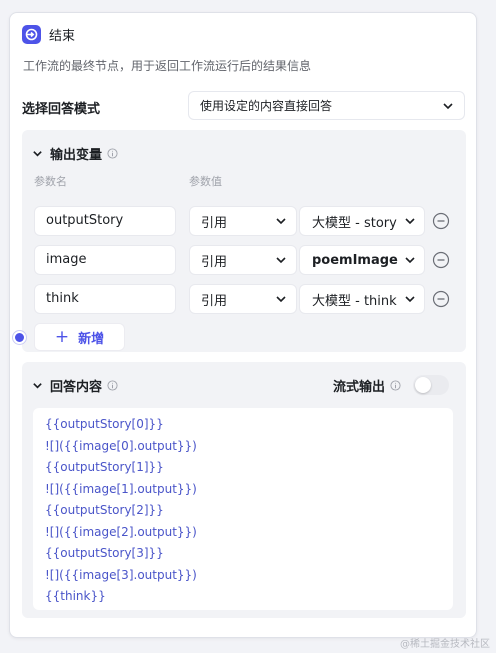 The height and width of the screenshot is (653, 496). I want to click on col-header-value: 参数值, so click(205, 181).